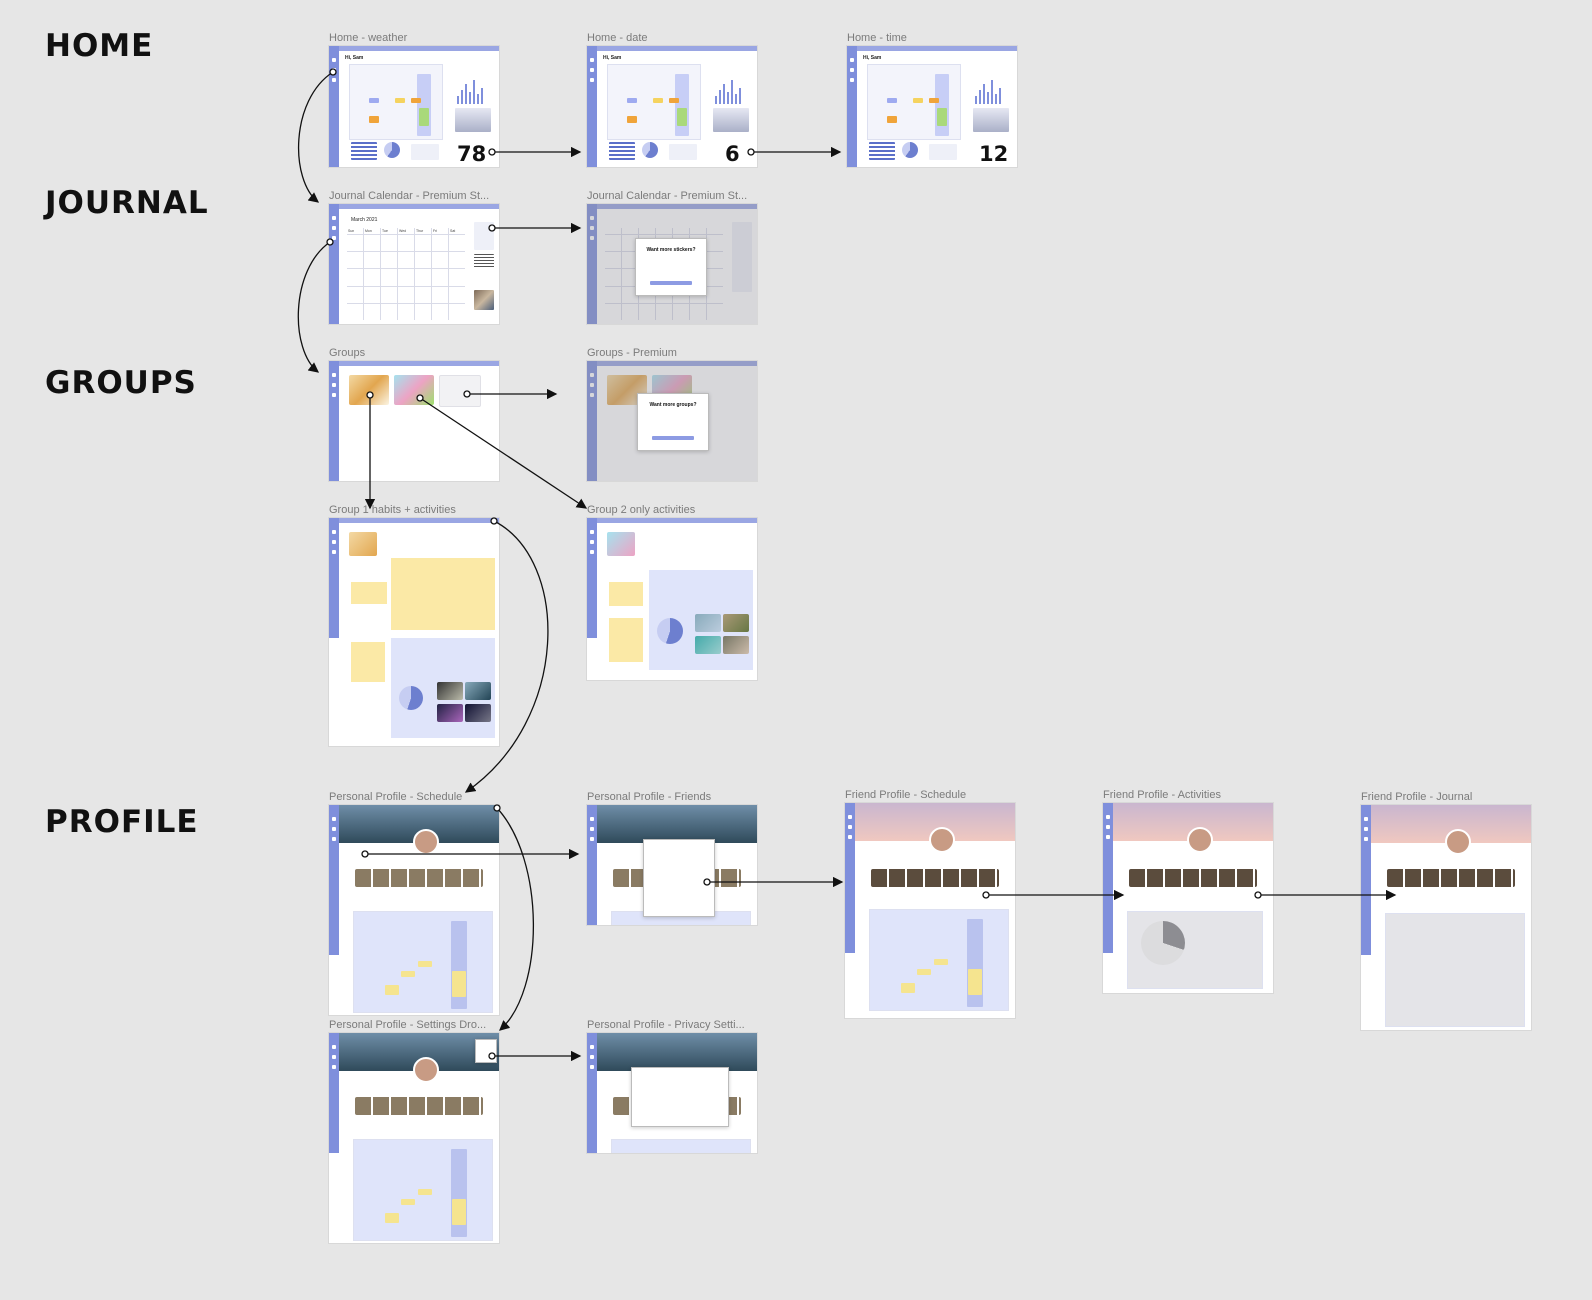  I want to click on modal-title: Want more groups?, so click(673, 405).